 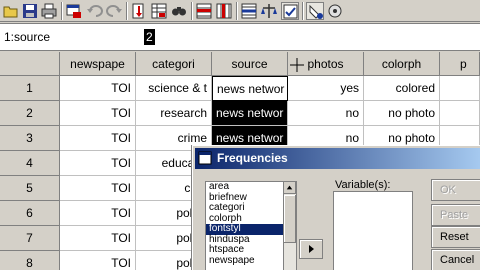 I want to click on insert-case-icon, so click(x=204, y=11).